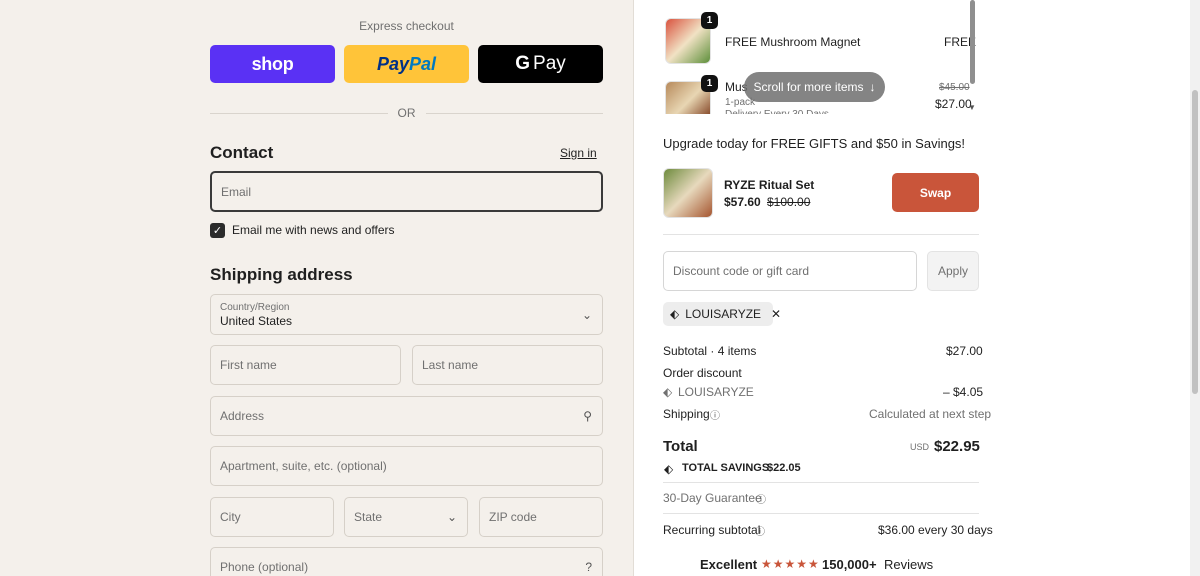 This screenshot has width=1200, height=576. I want to click on phone-placeholder: Phone (optional), so click(264, 567).